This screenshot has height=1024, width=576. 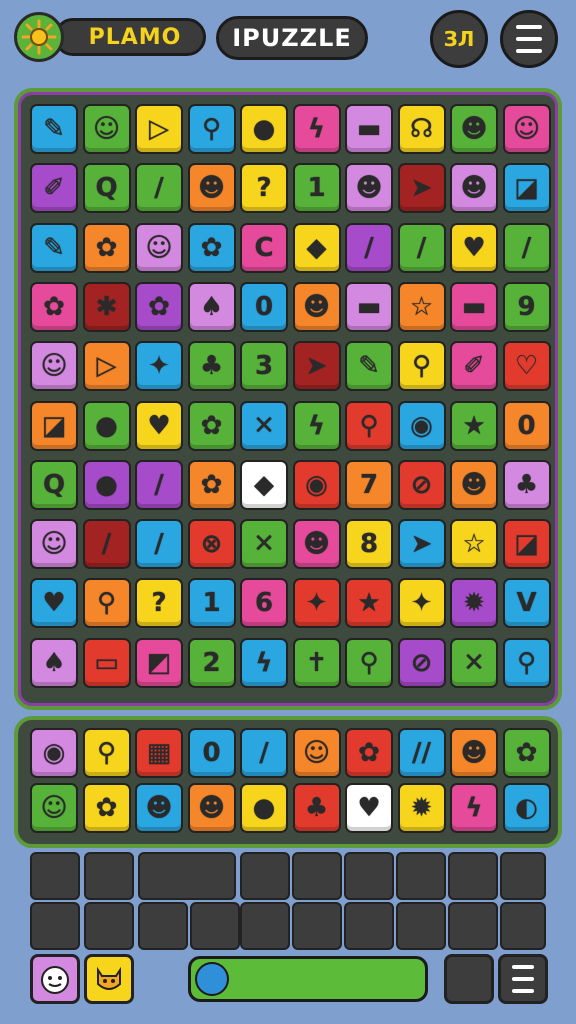 I want to click on menu-icon, so click(x=529, y=39).